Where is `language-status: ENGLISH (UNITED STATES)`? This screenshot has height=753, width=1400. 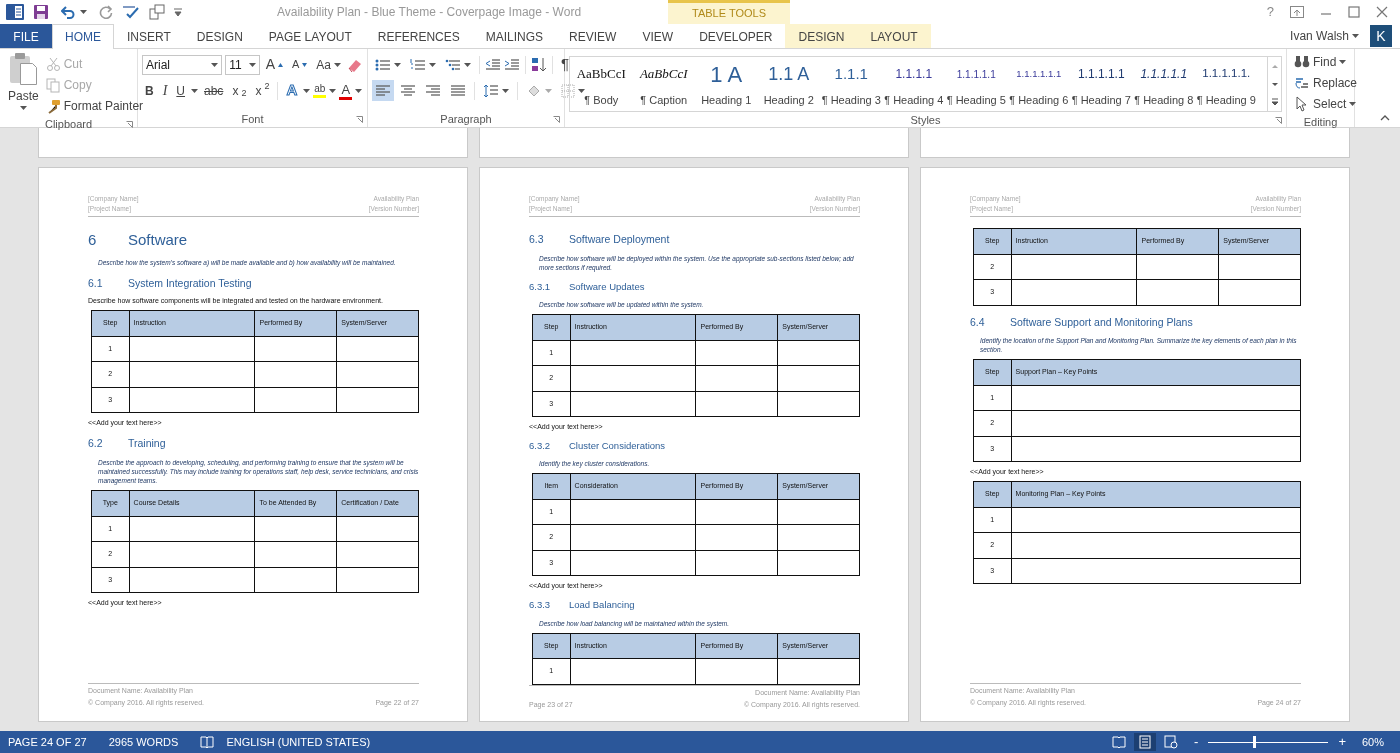
language-status: ENGLISH (UNITED STATES) is located at coordinates (298, 742).